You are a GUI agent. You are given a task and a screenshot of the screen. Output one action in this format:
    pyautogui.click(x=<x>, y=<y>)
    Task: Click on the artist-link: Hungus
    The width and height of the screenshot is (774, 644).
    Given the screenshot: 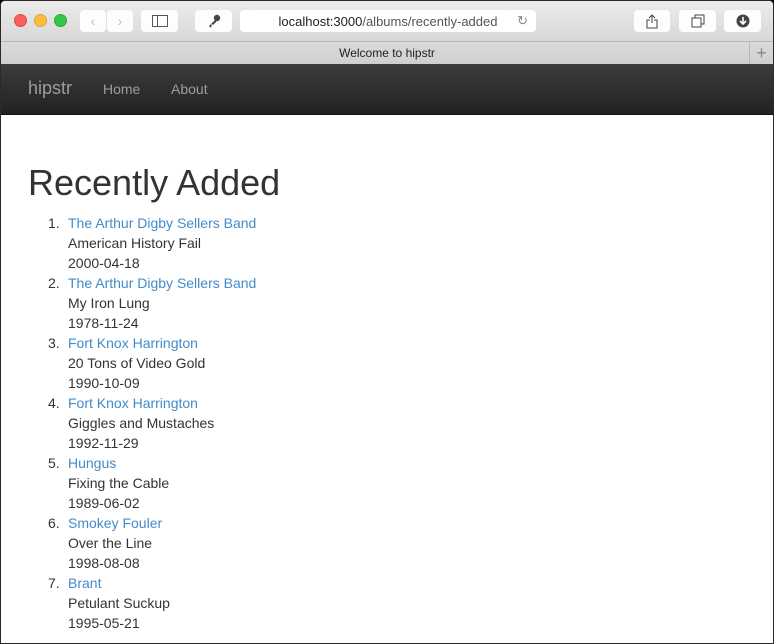 What is the action you would take?
    pyautogui.click(x=410, y=463)
    